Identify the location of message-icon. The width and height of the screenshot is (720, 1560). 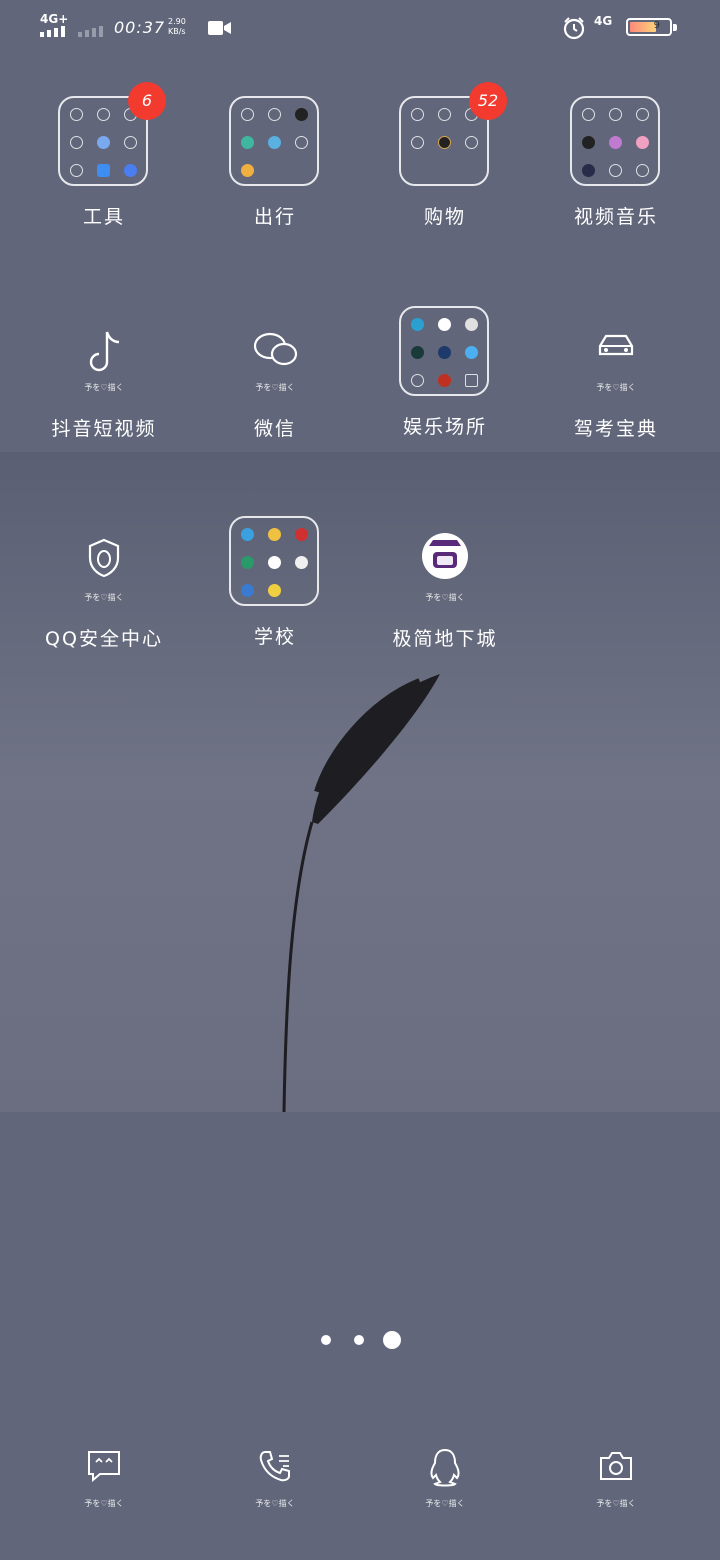
(104, 1467).